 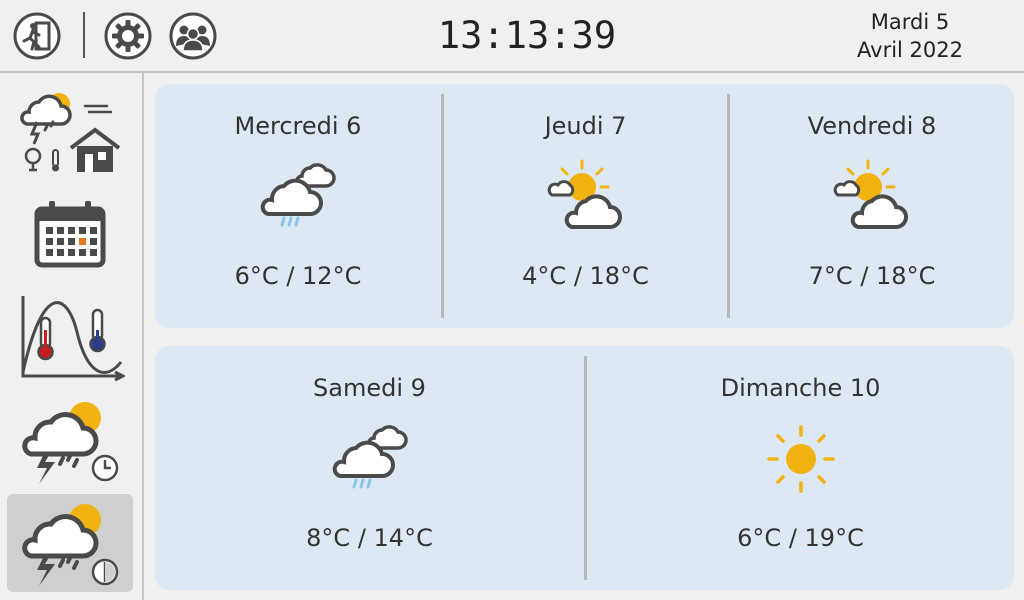 I want to click on sidebar-item-weather-forecast, so click(x=70, y=543).